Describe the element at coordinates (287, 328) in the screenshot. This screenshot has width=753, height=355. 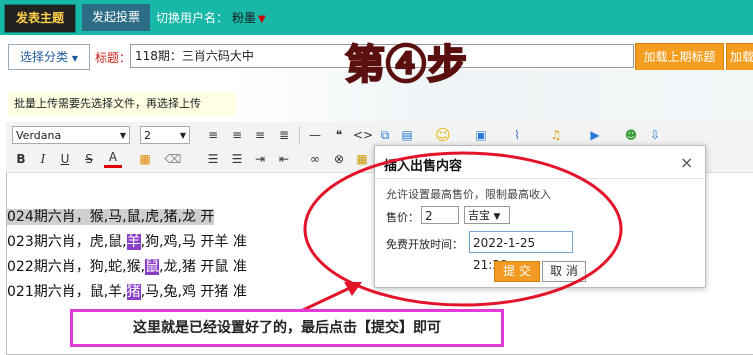
I see `instruction-note: 这里就是已经设置好了的，最后点击【提交】即可` at that location.